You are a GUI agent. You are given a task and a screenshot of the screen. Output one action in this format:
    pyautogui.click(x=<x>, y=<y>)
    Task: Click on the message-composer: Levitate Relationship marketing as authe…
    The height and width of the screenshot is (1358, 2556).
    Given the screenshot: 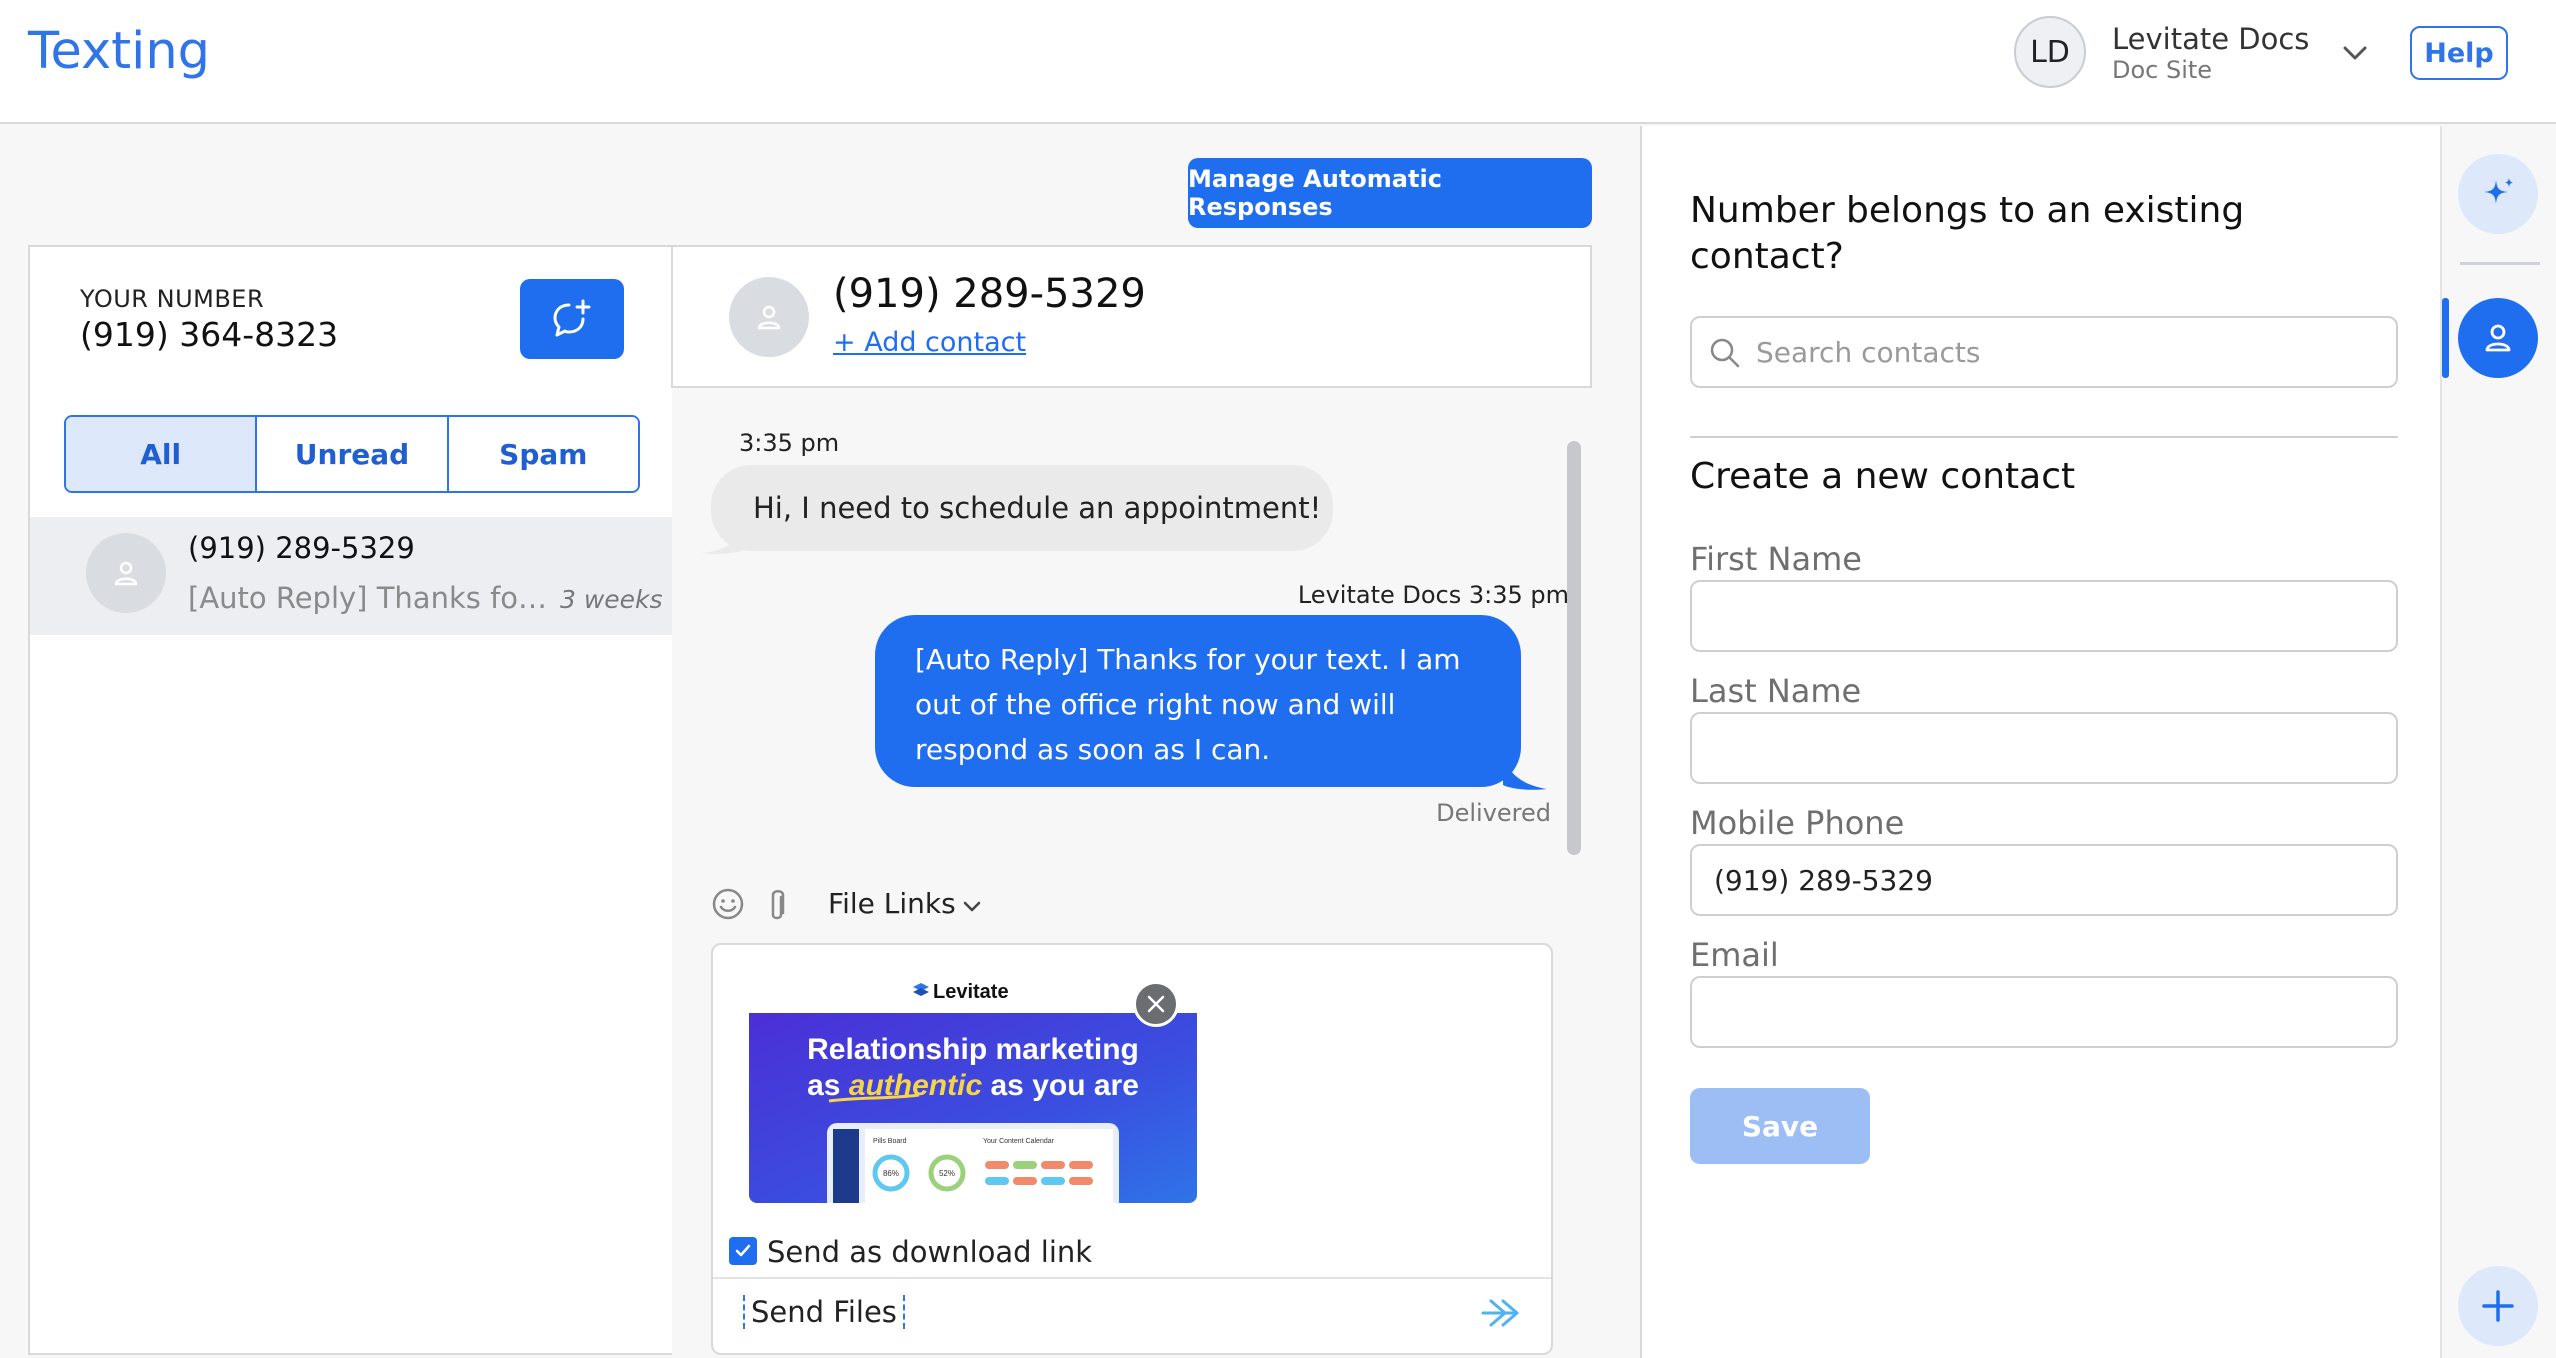 What is the action you would take?
    pyautogui.click(x=1132, y=1149)
    